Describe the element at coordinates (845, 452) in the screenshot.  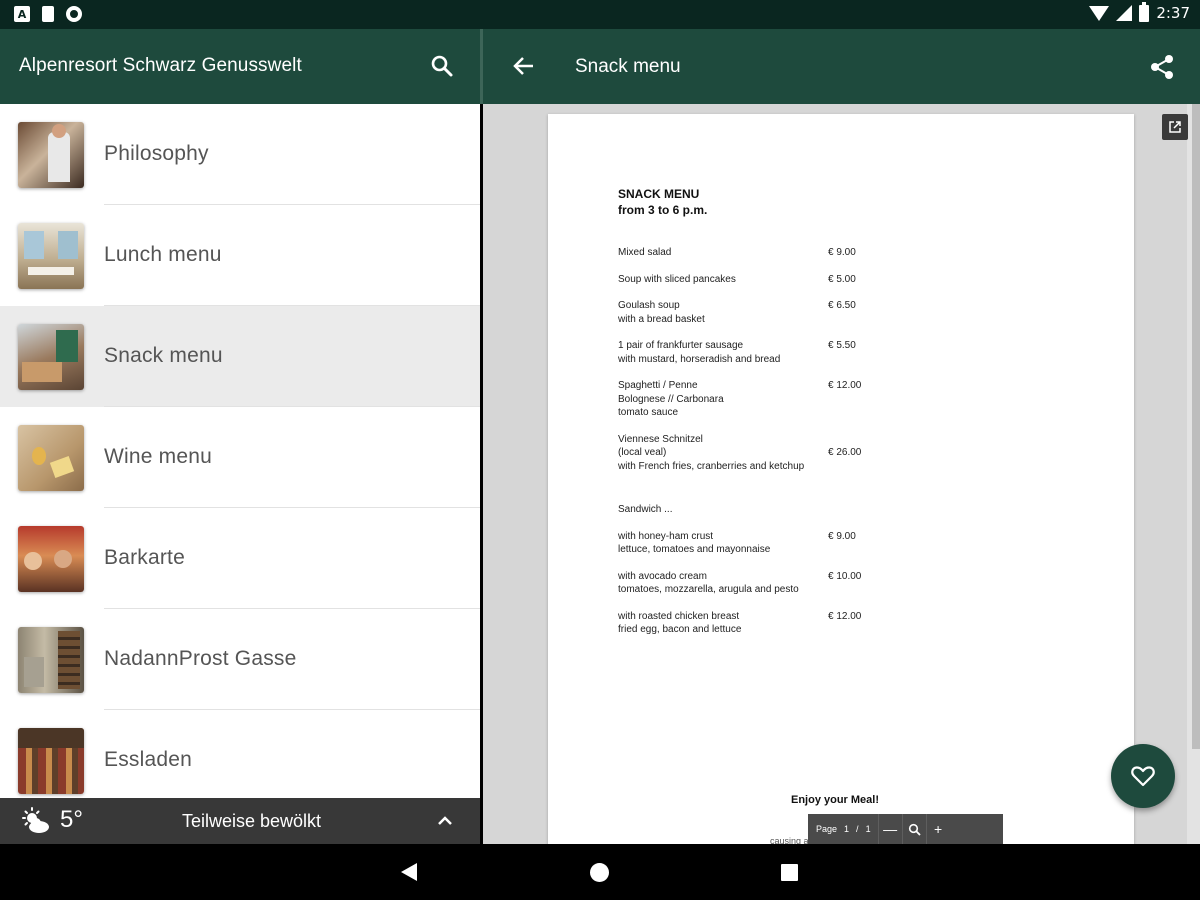
I see `price: € 26.00` at that location.